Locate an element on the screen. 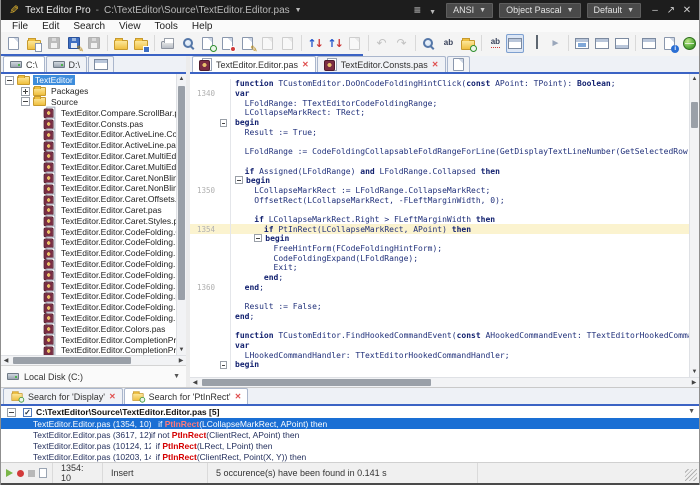  sidebar-tab-structure is located at coordinates (101, 64).